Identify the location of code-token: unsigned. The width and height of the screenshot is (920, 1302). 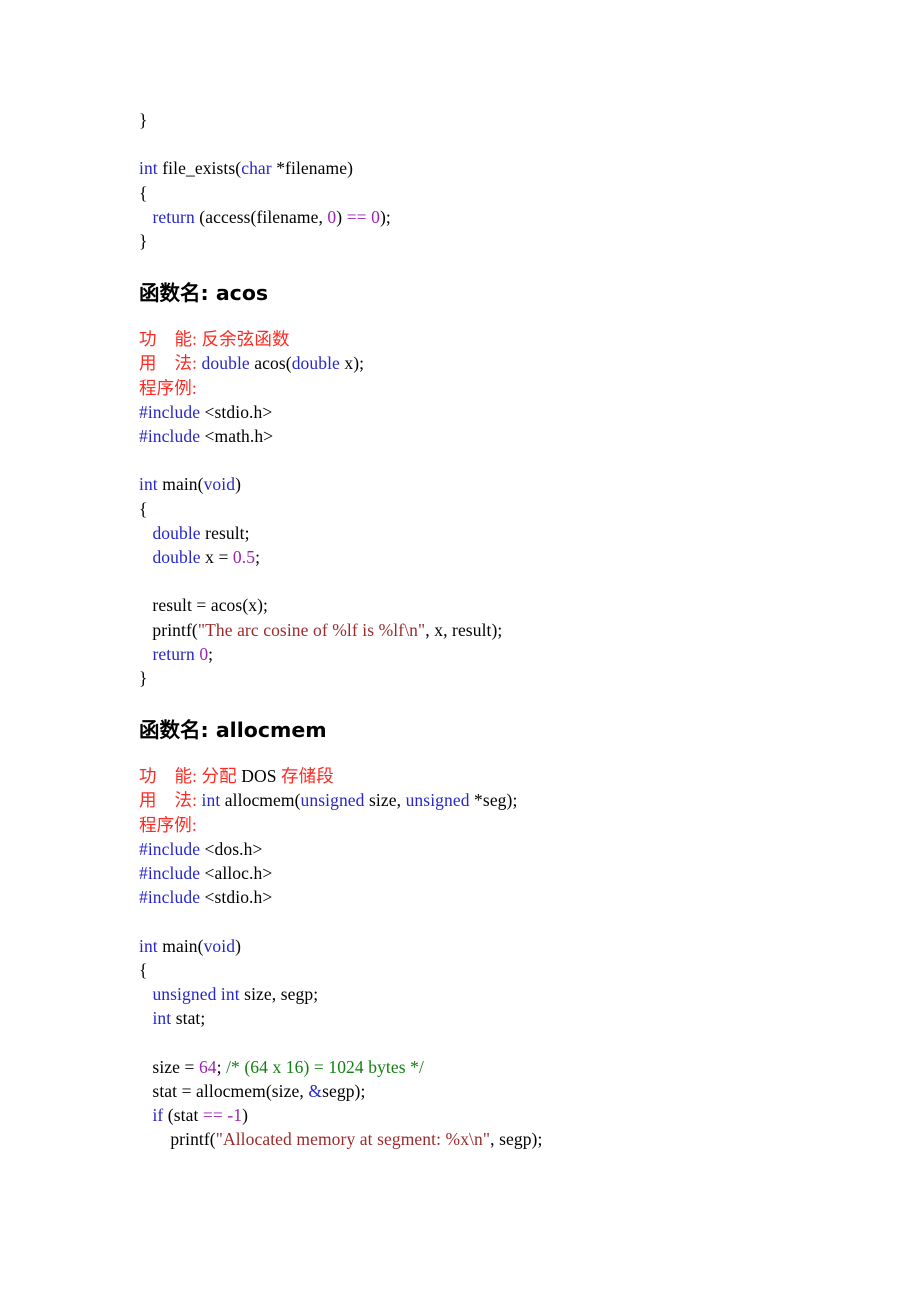
(437, 800).